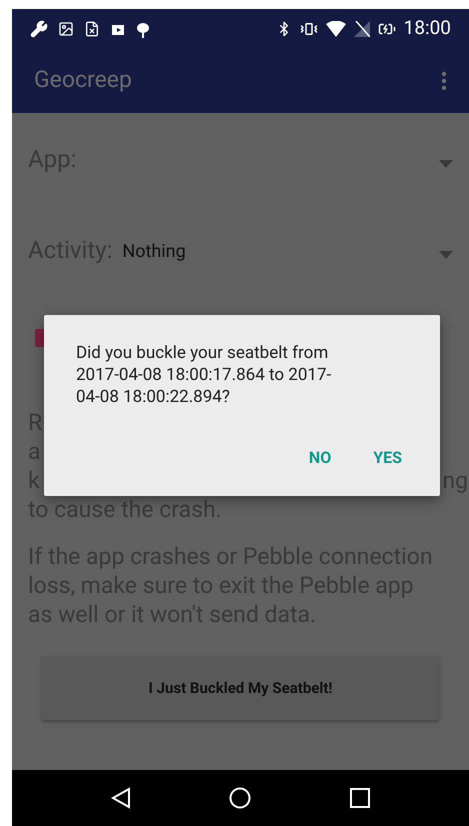  Describe the element at coordinates (39, 29) in the screenshot. I see `wrench-icon` at that location.